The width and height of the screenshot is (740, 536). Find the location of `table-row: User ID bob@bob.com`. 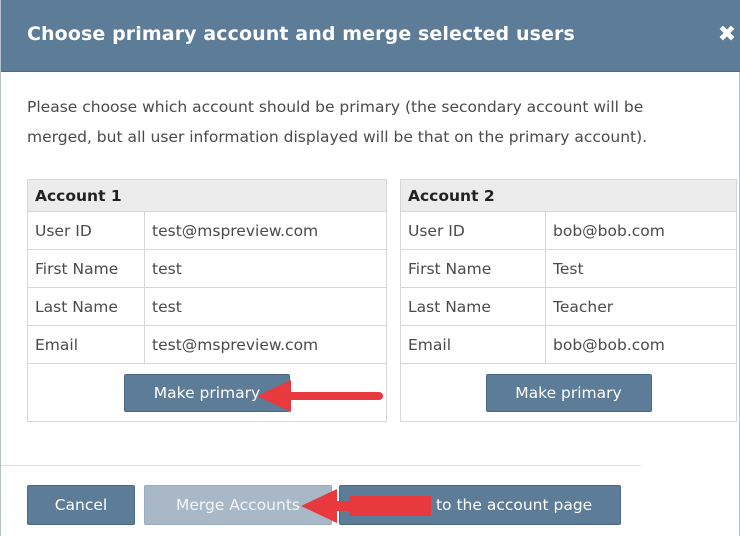

table-row: User ID bob@bob.com is located at coordinates (568, 230).